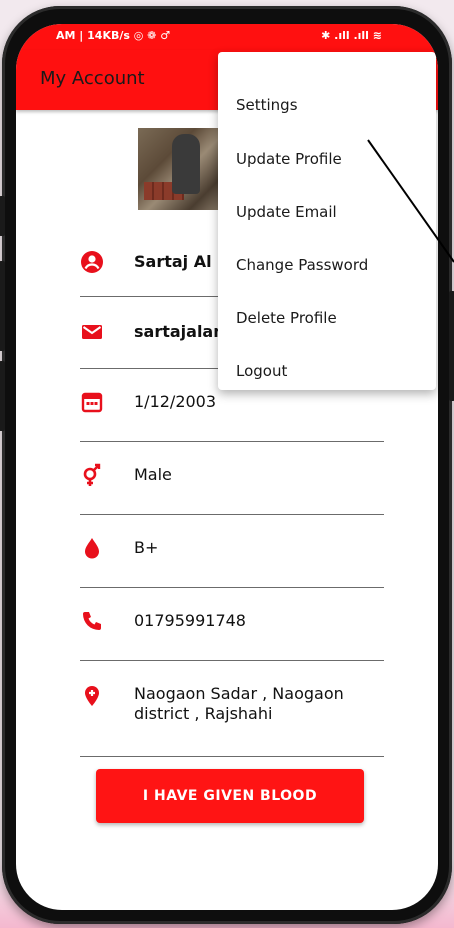 Image resolution: width=454 pixels, height=928 pixels. Describe the element at coordinates (153, 474) in the screenshot. I see `gender-value: Male` at that location.